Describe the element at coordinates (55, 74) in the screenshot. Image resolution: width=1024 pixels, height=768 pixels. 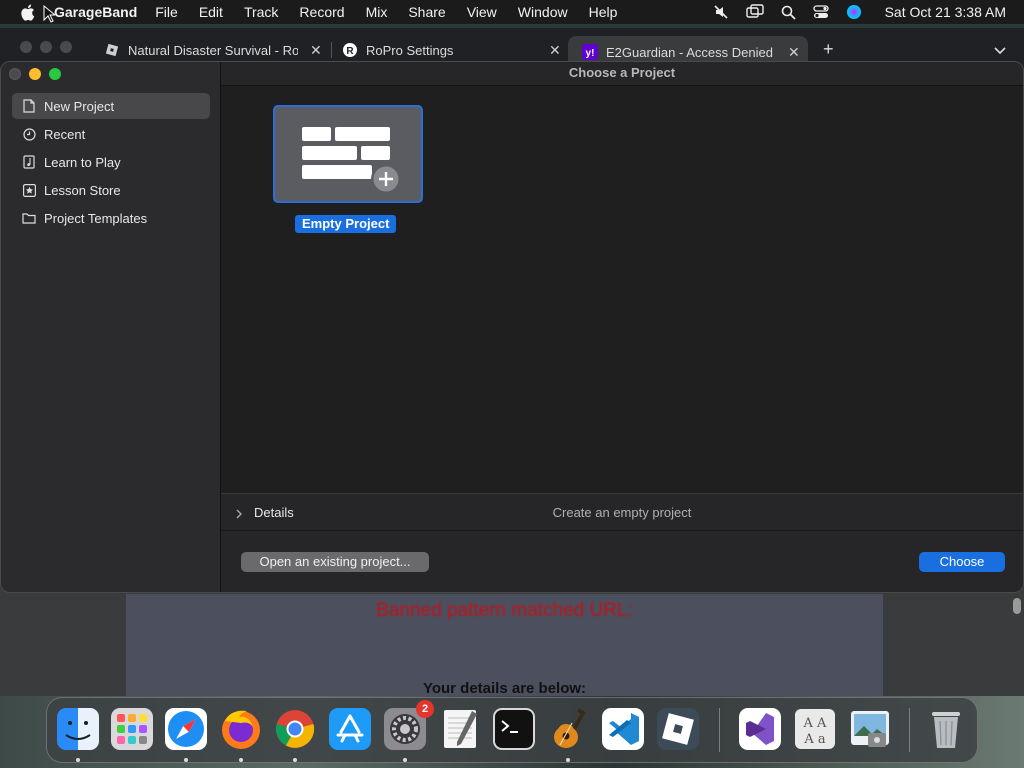
I see `zoom-window-icon` at that location.